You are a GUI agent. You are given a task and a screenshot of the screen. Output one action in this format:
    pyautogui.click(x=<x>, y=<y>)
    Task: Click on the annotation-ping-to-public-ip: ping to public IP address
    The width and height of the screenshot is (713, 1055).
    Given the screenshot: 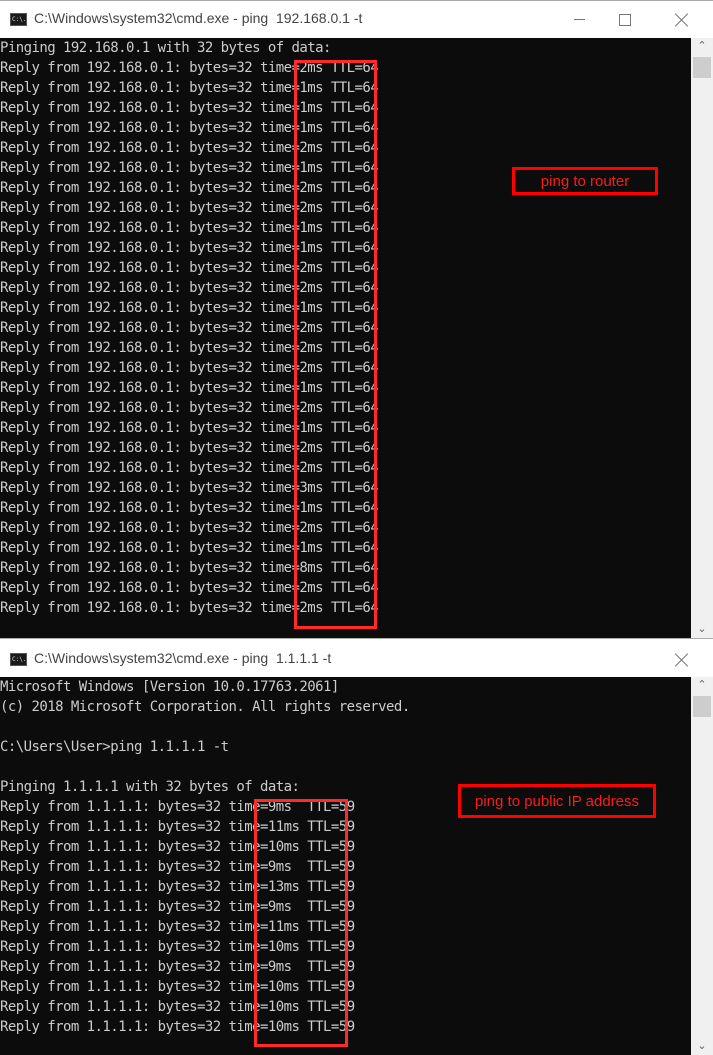 What is the action you would take?
    pyautogui.click(x=557, y=801)
    